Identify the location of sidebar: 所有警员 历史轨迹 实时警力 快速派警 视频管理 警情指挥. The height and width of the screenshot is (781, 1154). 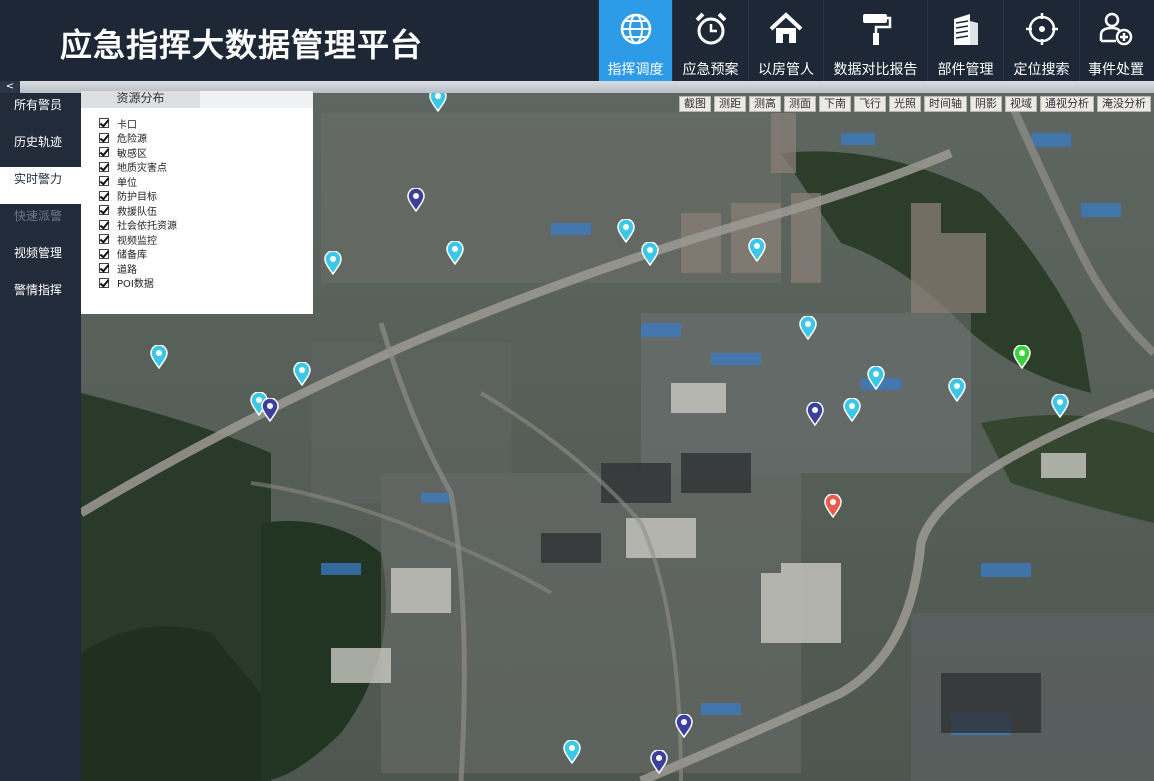
(40, 437).